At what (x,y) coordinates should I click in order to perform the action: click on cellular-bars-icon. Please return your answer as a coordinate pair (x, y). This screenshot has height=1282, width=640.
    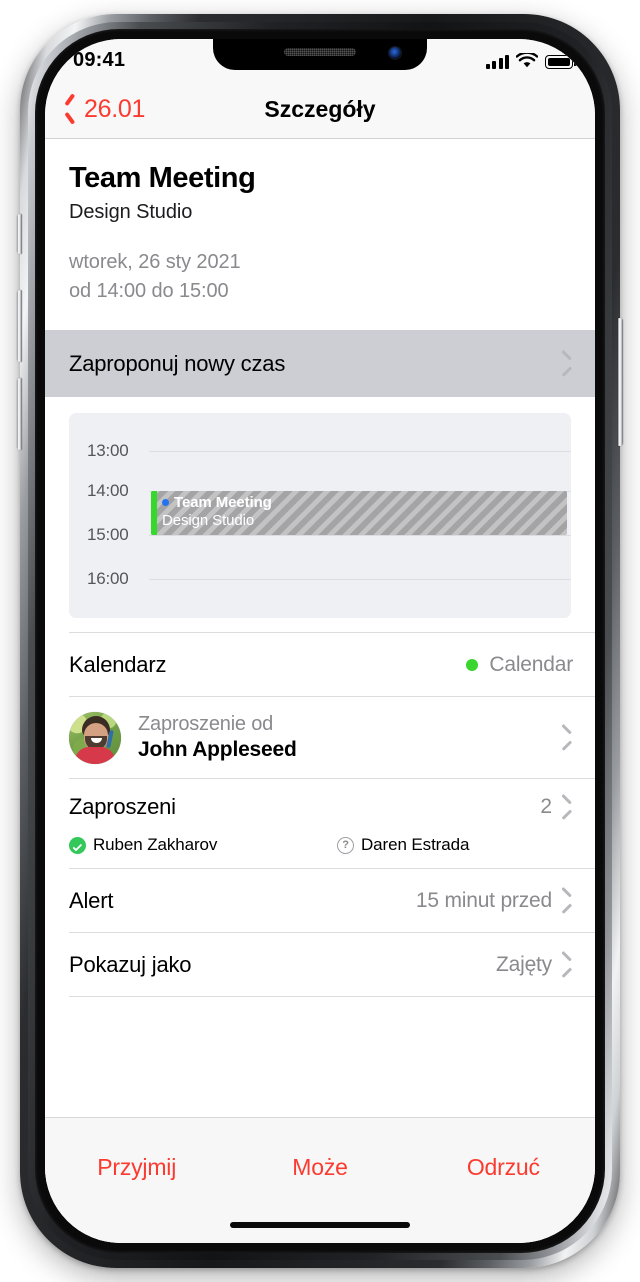
    Looking at the image, I should click on (497, 62).